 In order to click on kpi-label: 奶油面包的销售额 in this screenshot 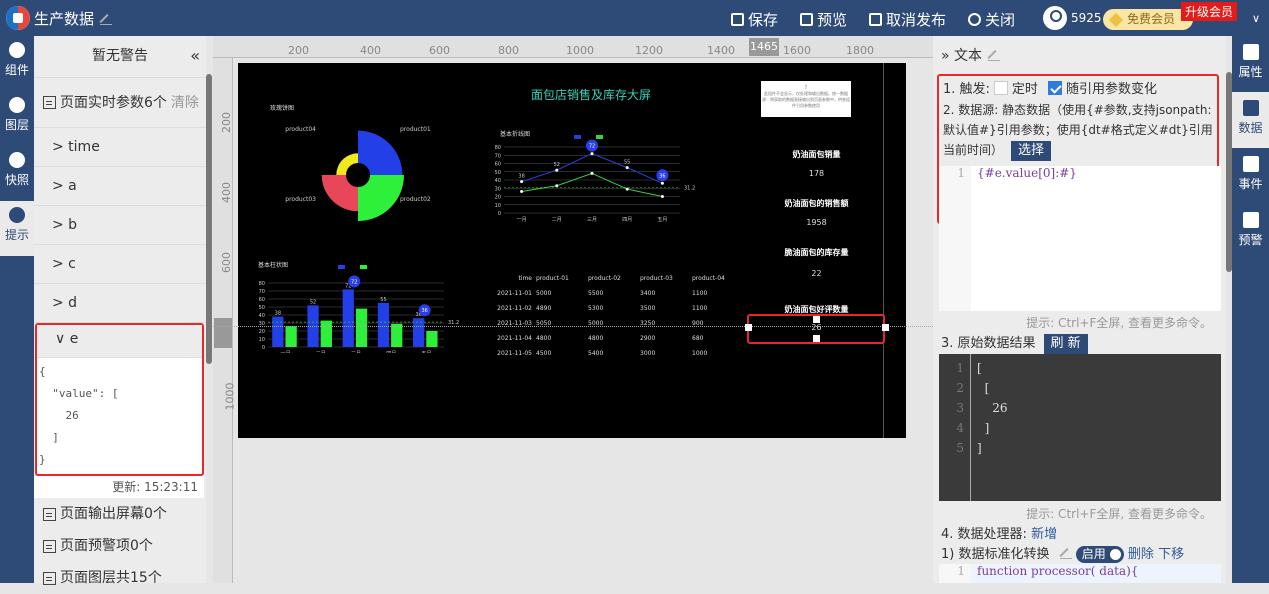, I will do `click(816, 203)`.